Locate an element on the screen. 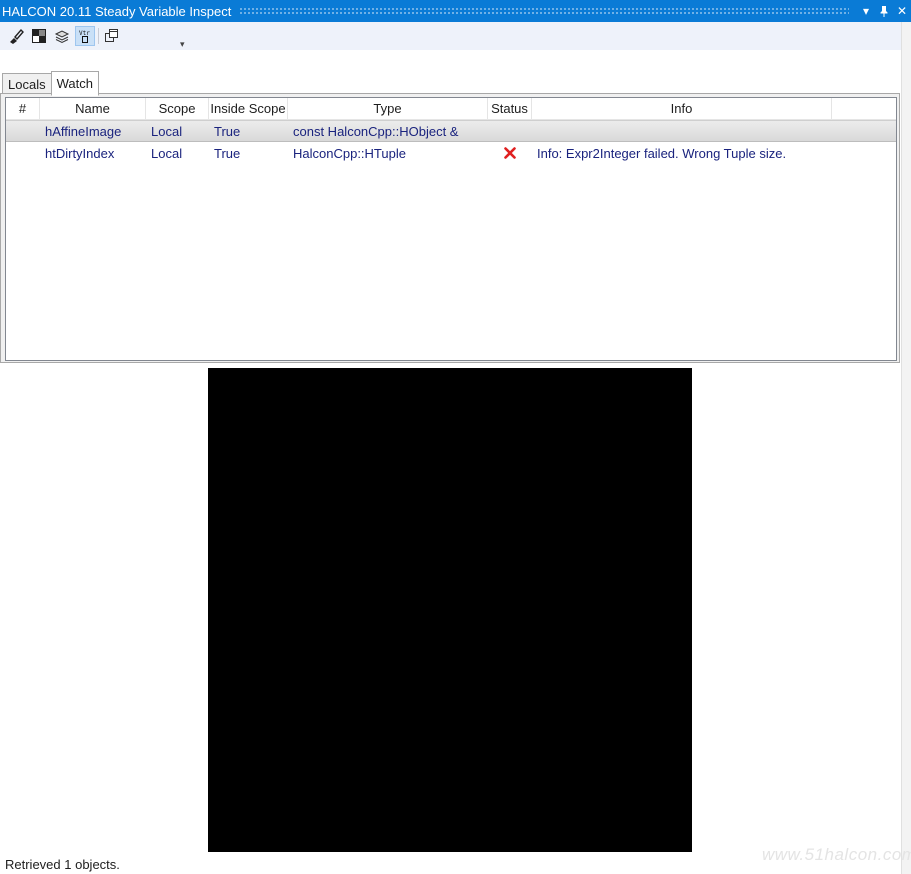 The width and height of the screenshot is (911, 874). tuple-icon: Vtr is located at coordinates (85, 36).